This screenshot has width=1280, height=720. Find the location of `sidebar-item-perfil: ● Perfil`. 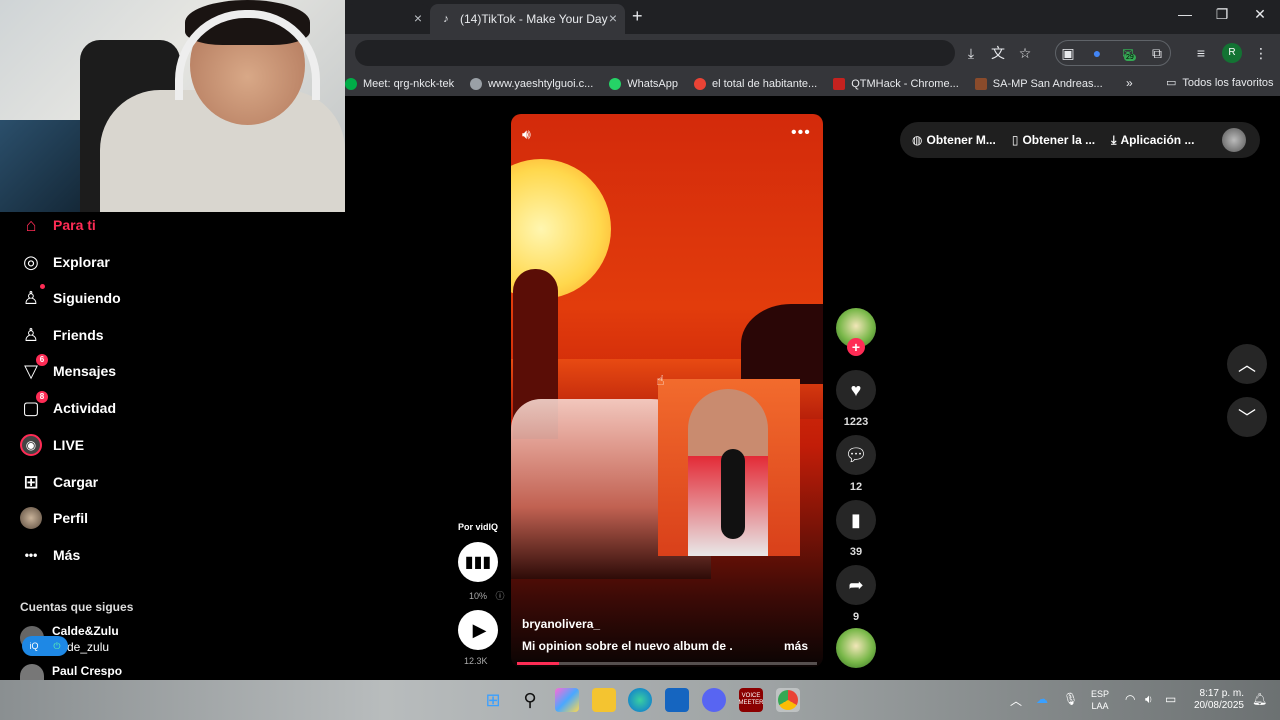

sidebar-item-perfil: ● Perfil is located at coordinates (54, 518).